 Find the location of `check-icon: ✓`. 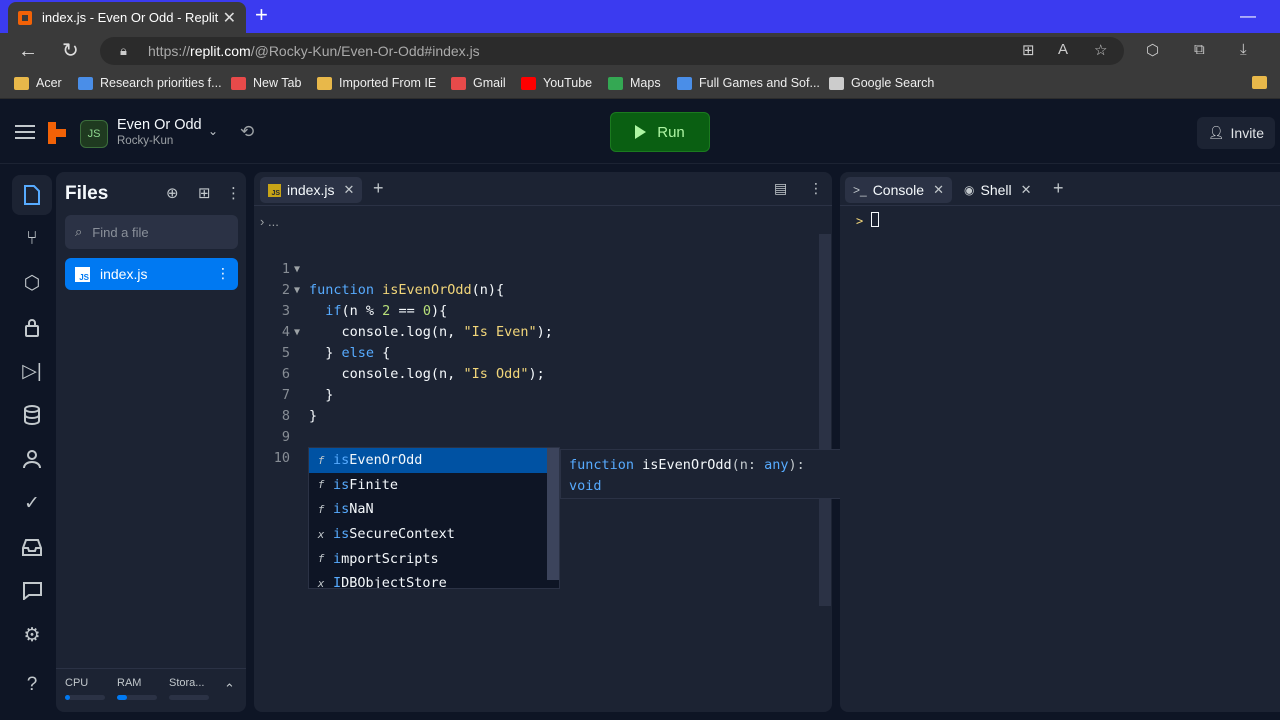

check-icon: ✓ is located at coordinates (32, 503).